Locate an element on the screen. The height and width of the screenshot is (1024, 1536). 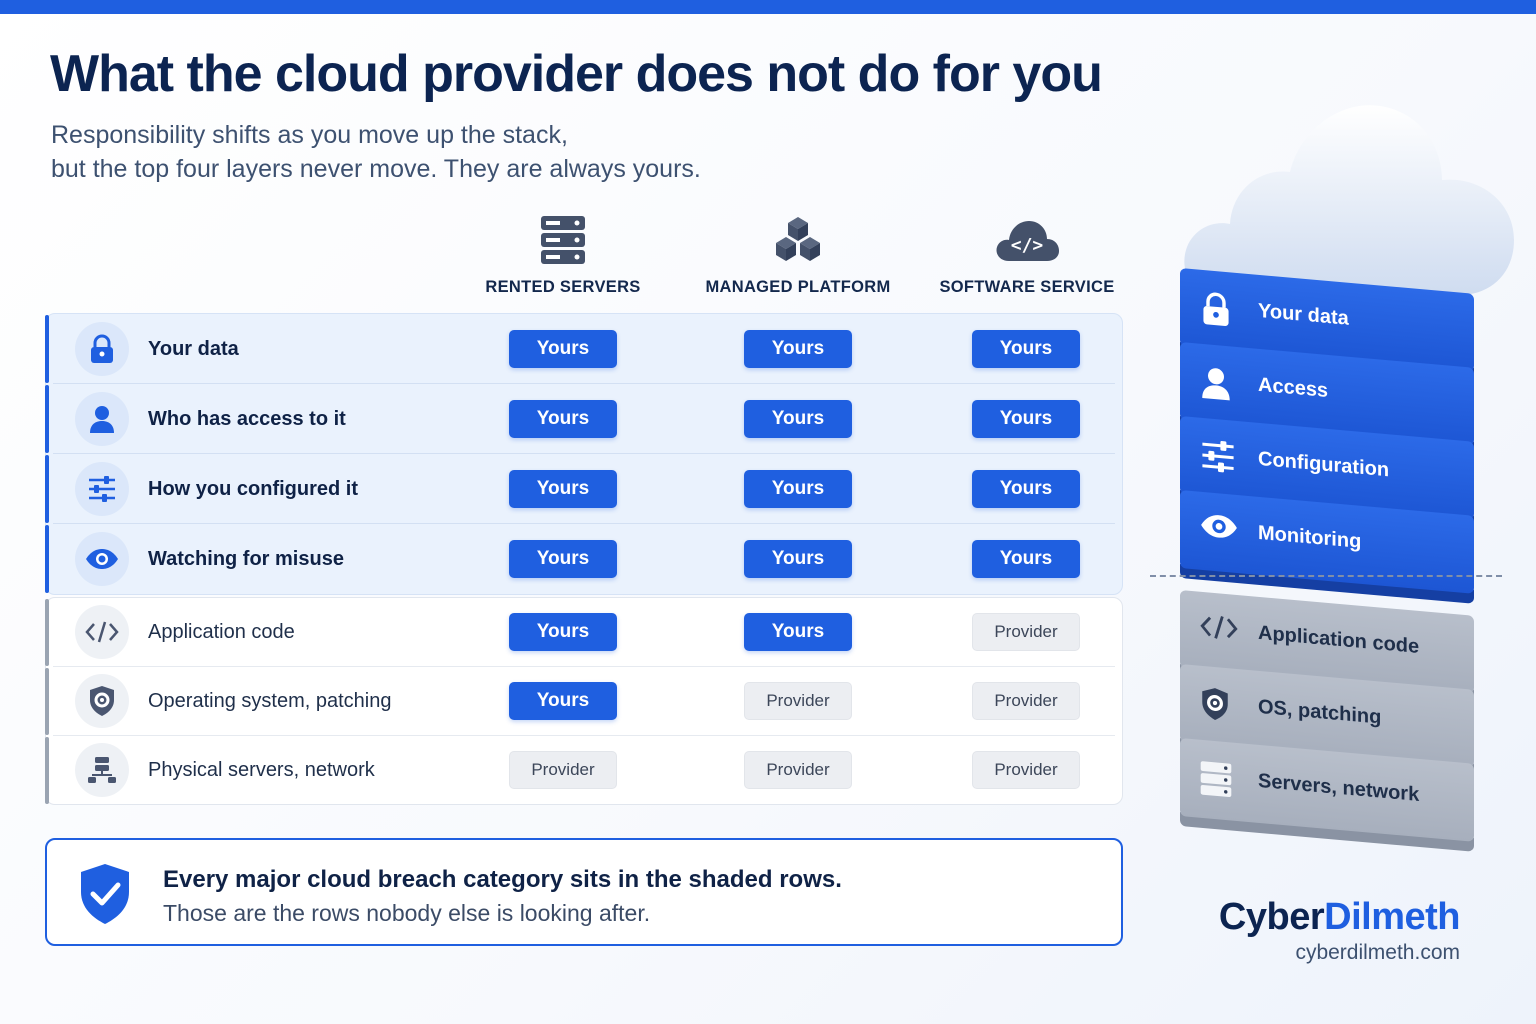
column-header-managed-platform: MANAGED PLATFORM is located at coordinates (798, 252).